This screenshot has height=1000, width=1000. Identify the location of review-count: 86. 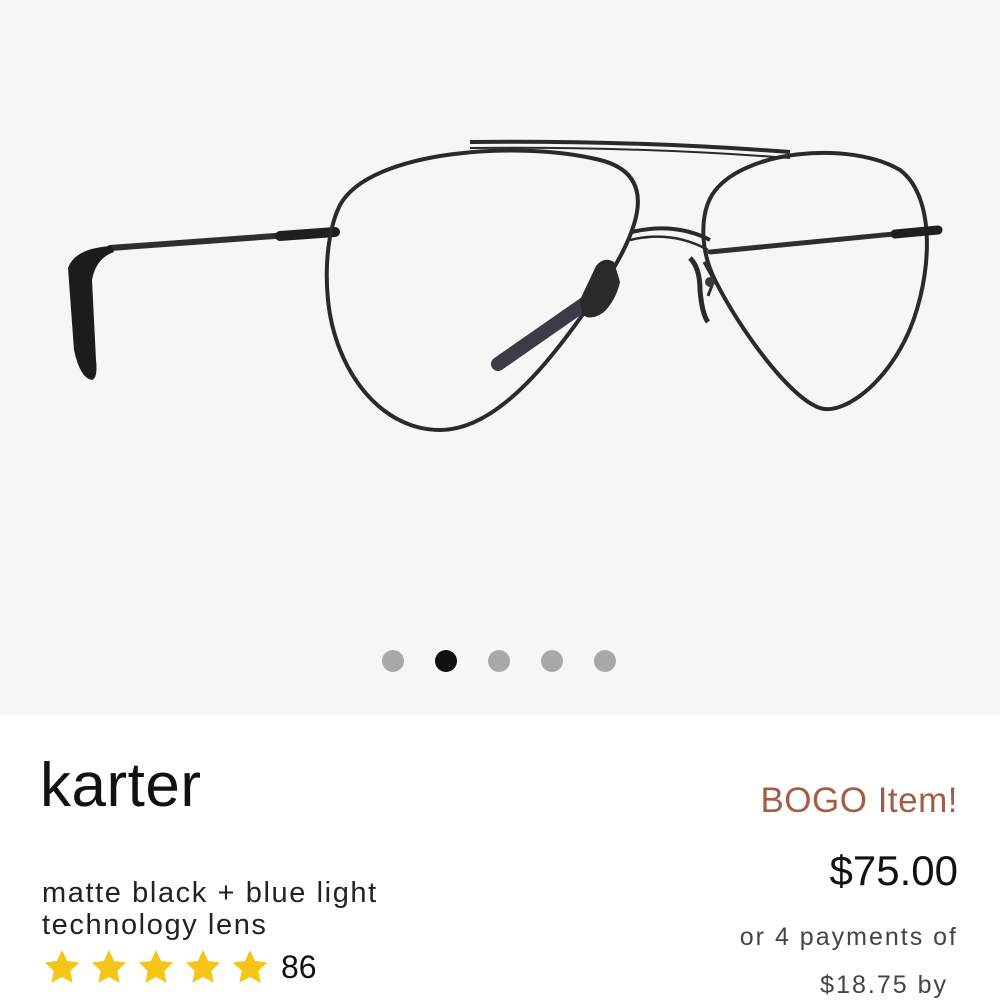
(299, 967).